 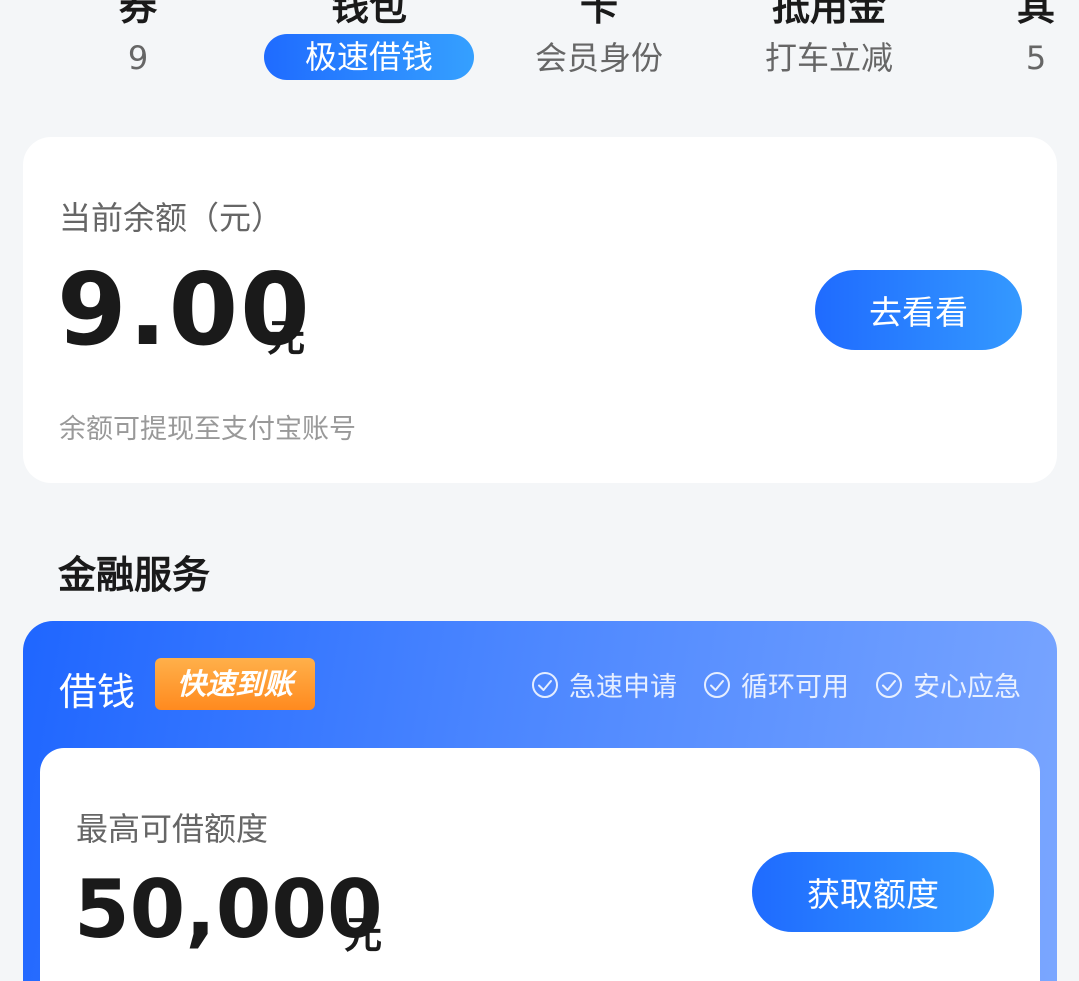 I want to click on feature-label: 急速申请, so click(x=623, y=687).